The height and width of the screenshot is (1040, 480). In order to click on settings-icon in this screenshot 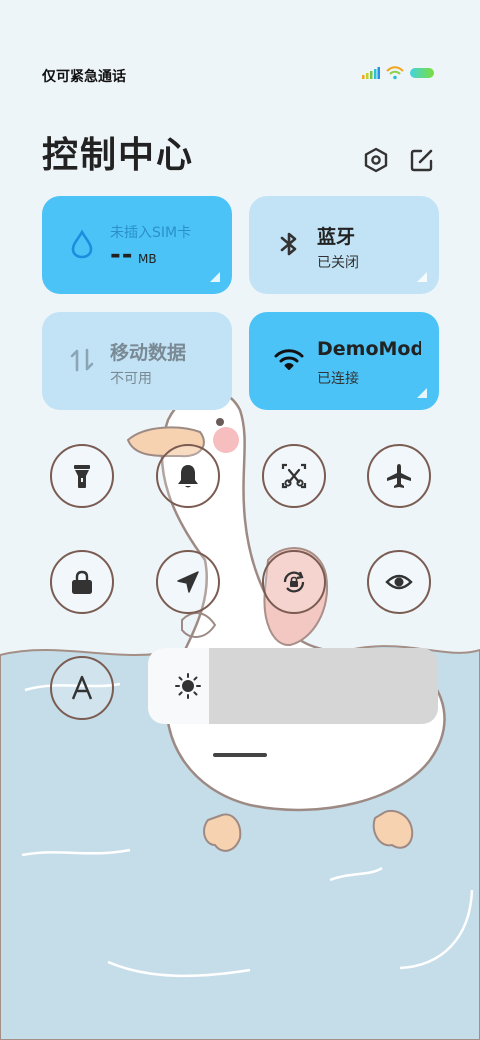, I will do `click(376, 160)`.